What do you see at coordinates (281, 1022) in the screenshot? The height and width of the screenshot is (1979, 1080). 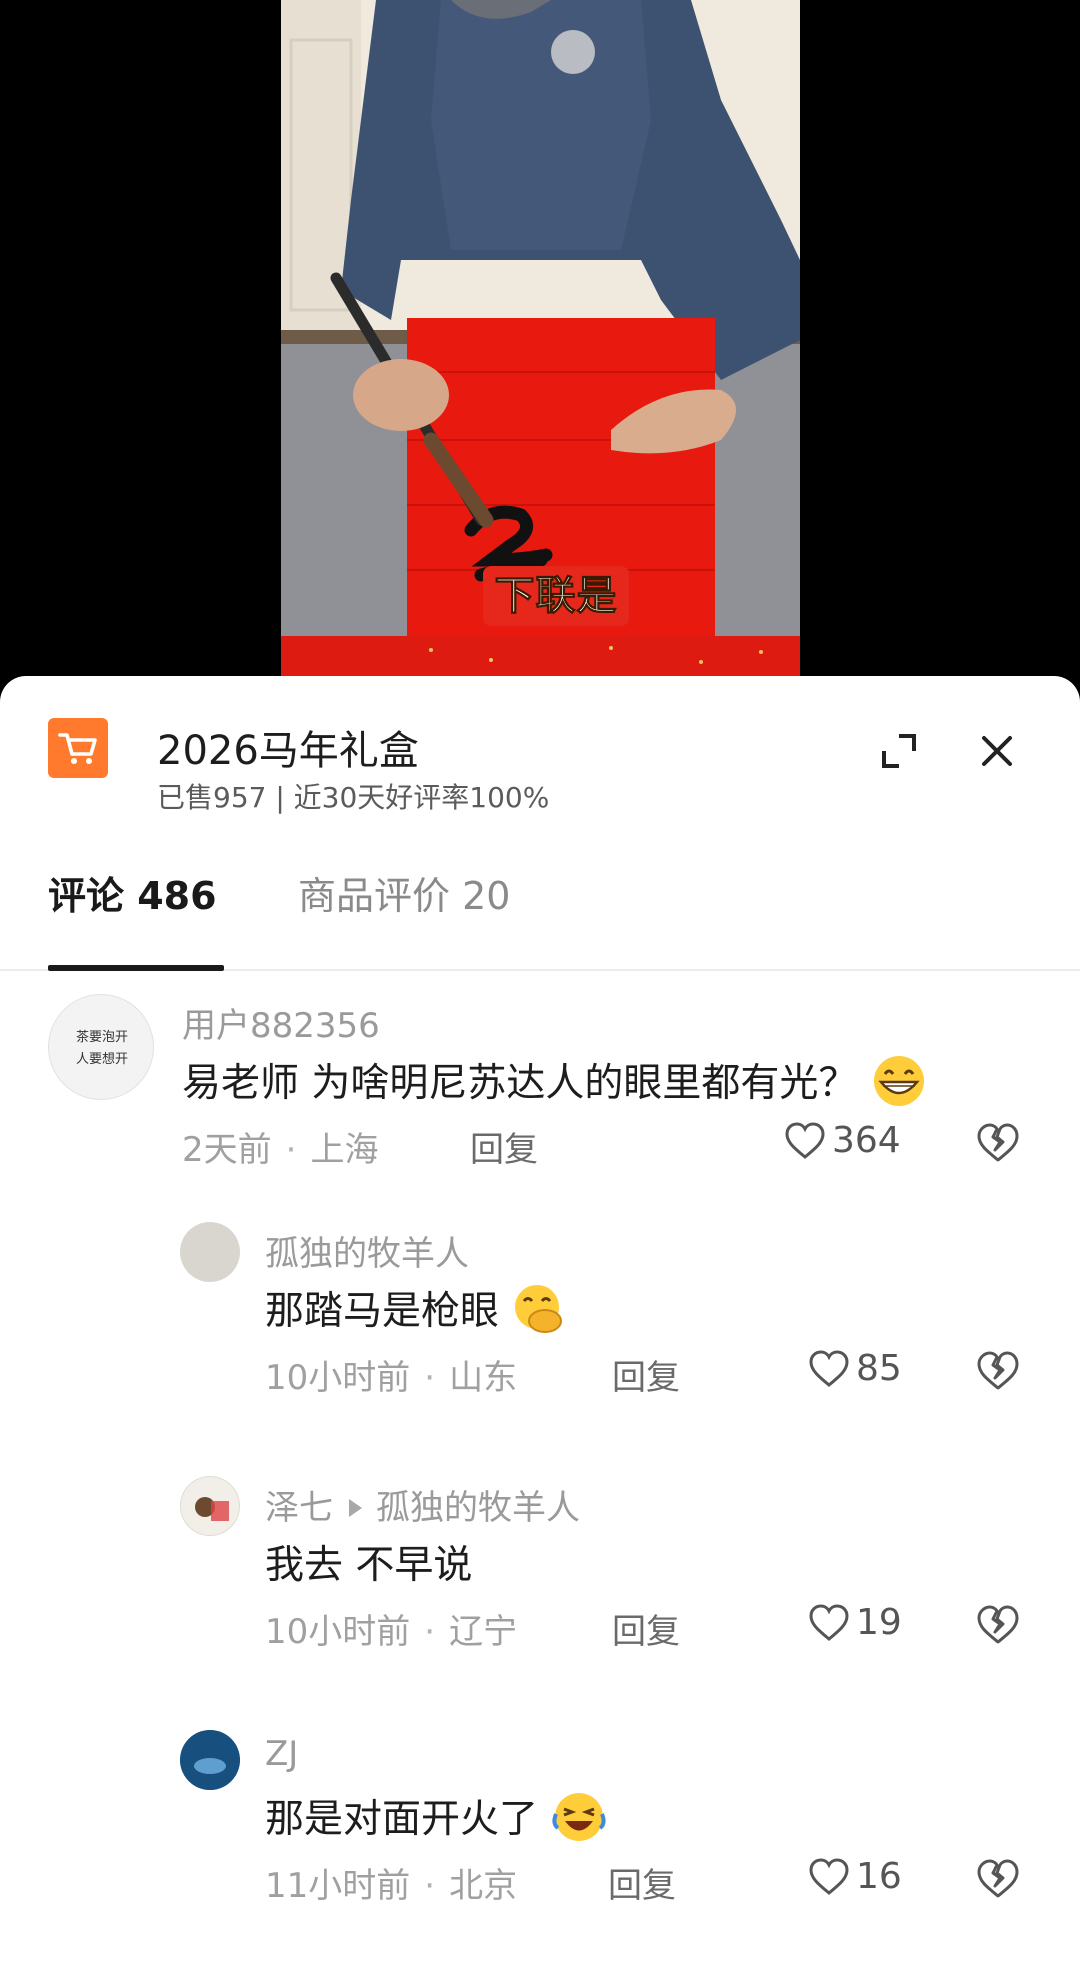 I see `comment-username: 用户882356` at bounding box center [281, 1022].